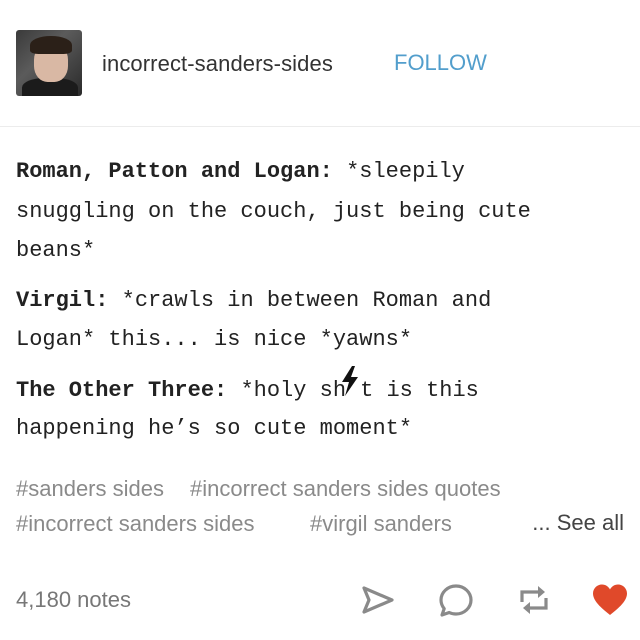 The height and width of the screenshot is (640, 640). I want to click on tag-link: #virgil sanders, so click(381, 524).